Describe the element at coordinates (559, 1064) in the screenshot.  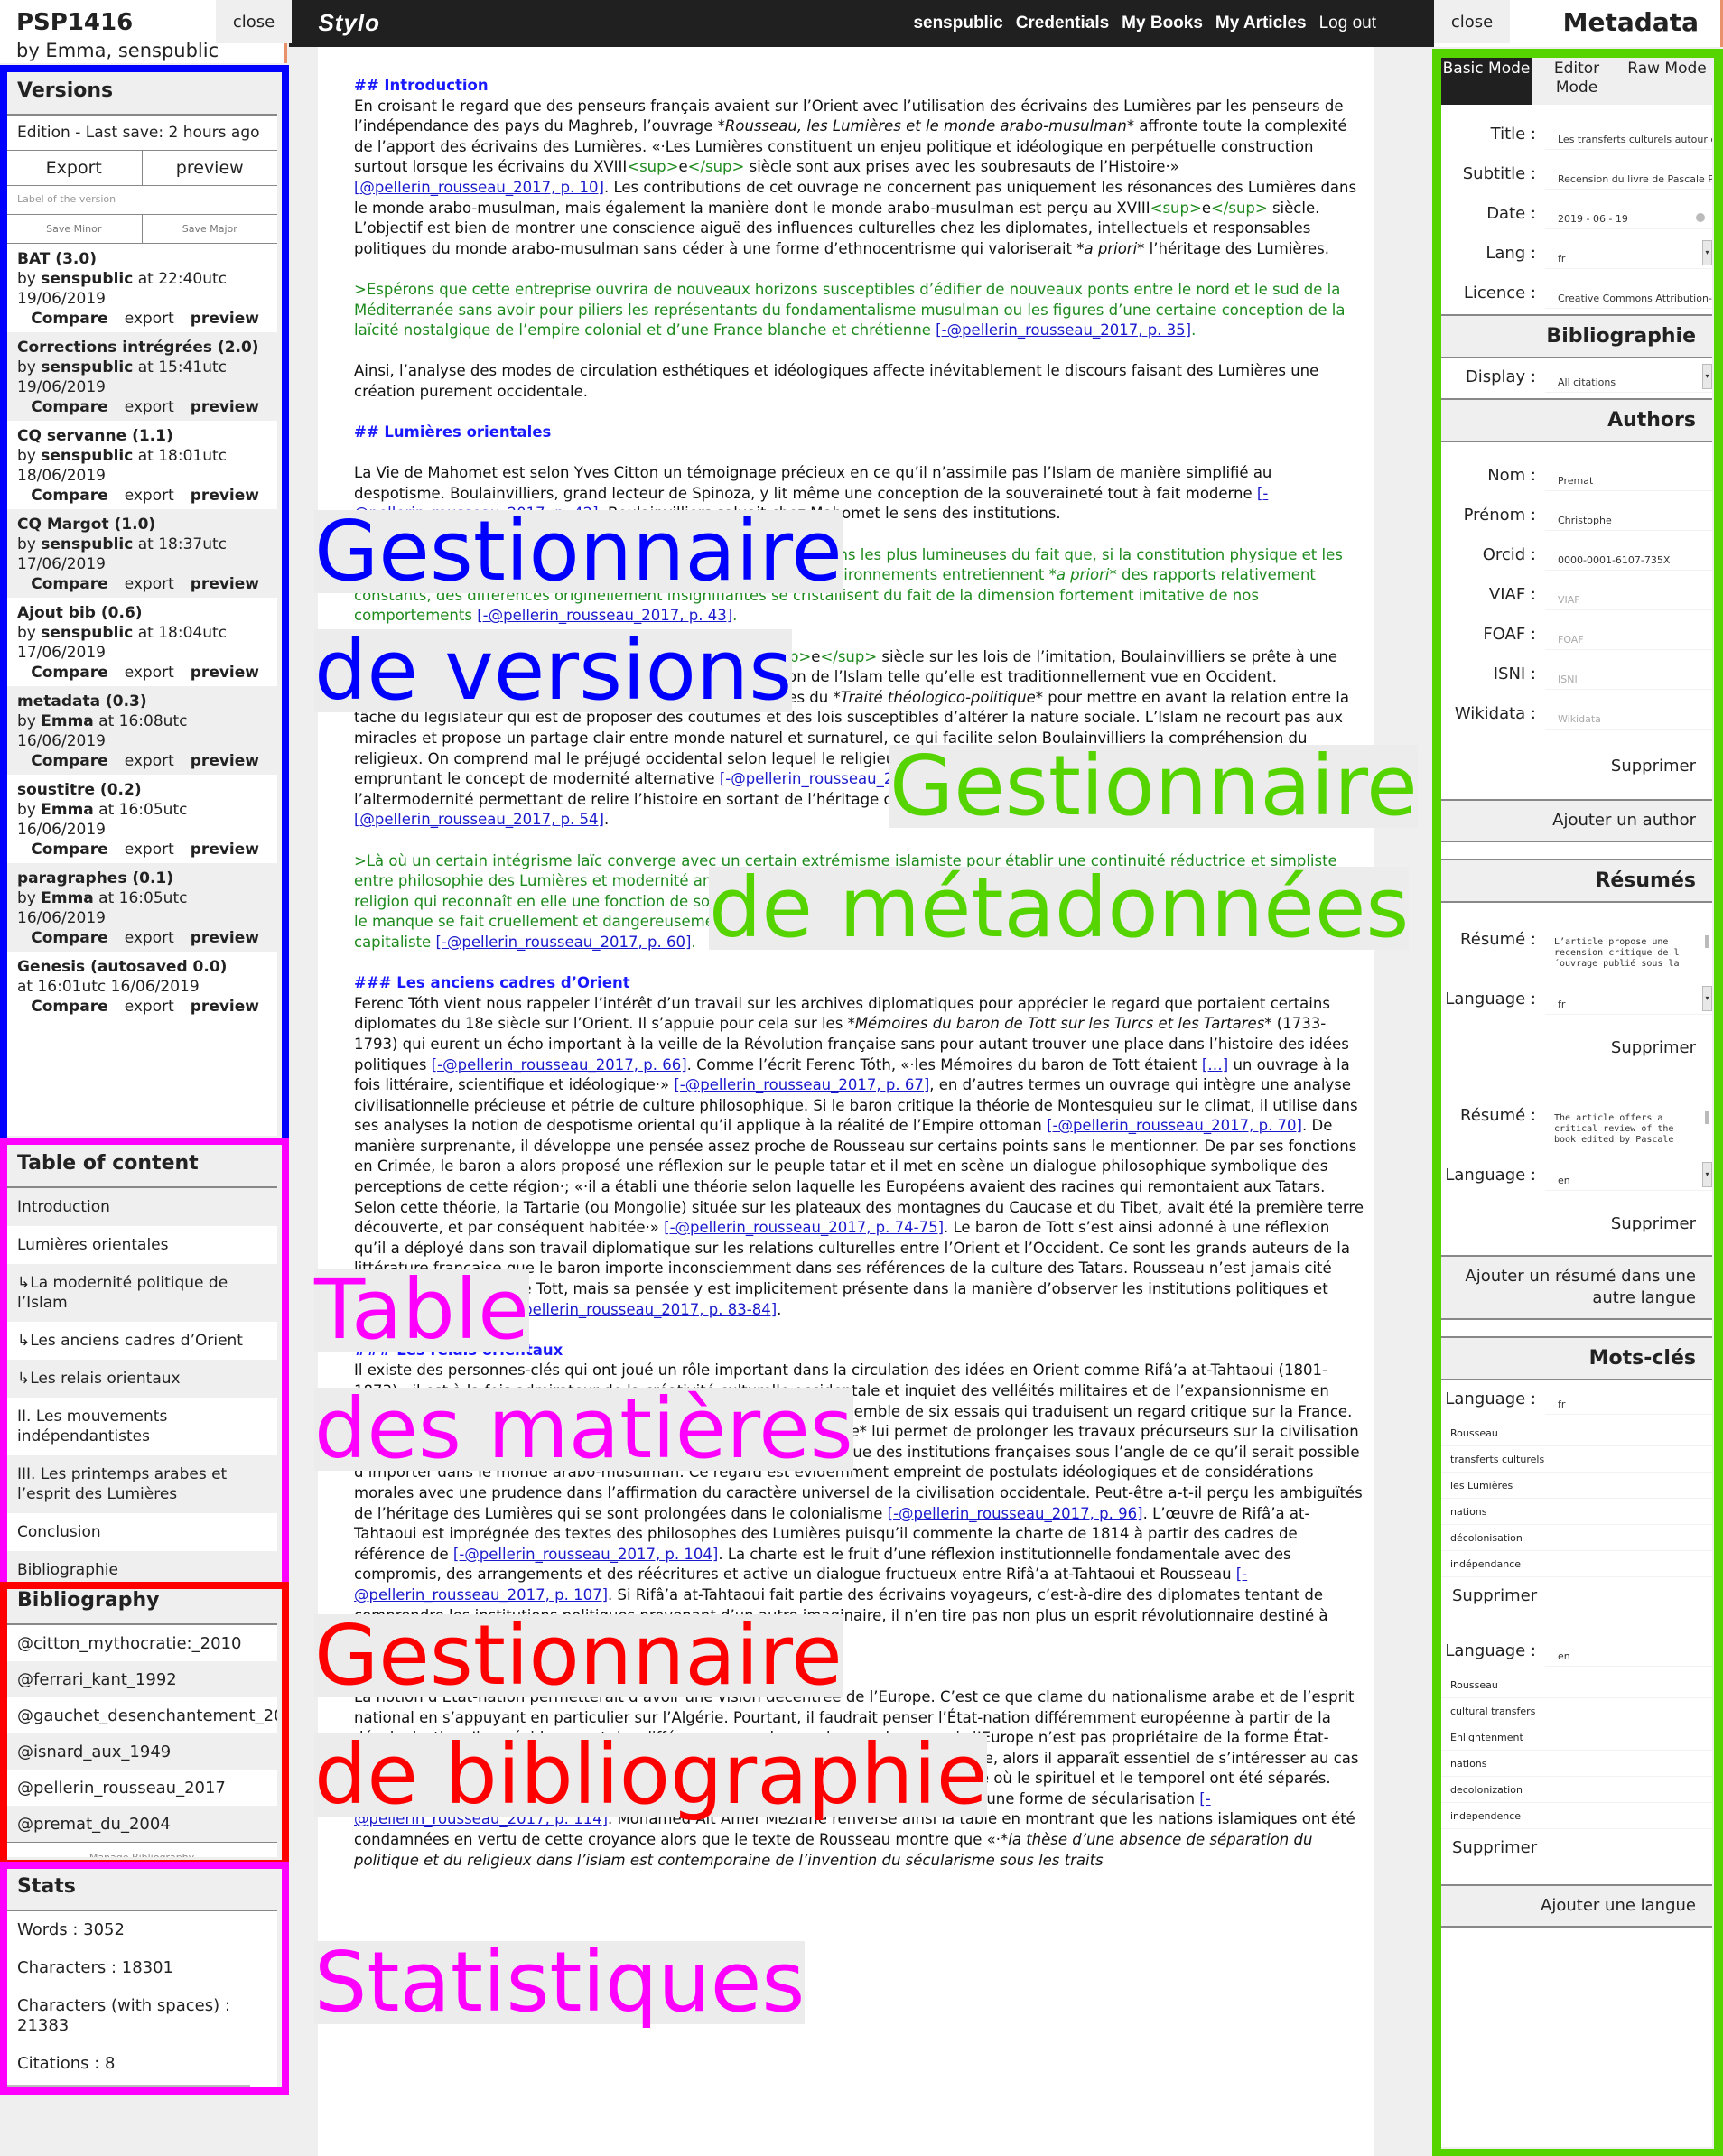
I see `citation-link: [-@pellerin_rousseau_2017, p. 66]` at that location.